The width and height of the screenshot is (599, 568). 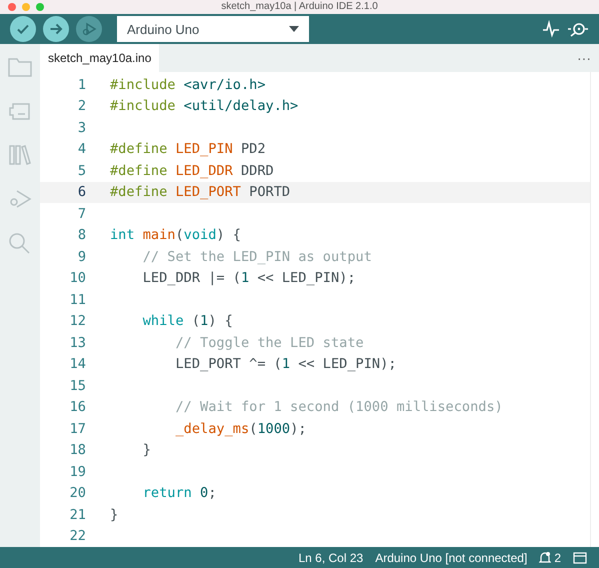 I want to click on code-line: // Wait for 1 second (1000 milliseconds), so click(x=338, y=407).